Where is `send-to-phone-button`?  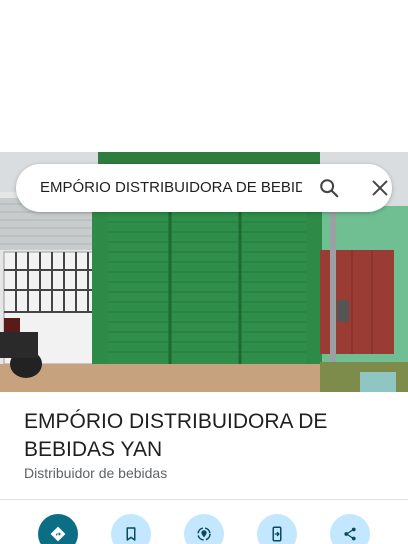
send-to-phone-button is located at coordinates (277, 529).